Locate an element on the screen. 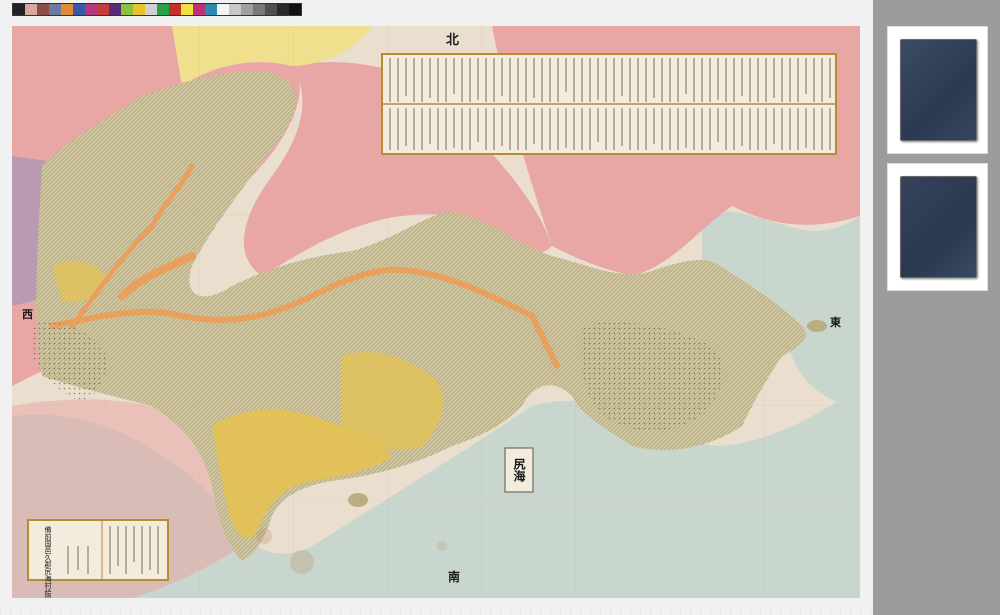  thumbnail-front-cover is located at coordinates (937, 90).